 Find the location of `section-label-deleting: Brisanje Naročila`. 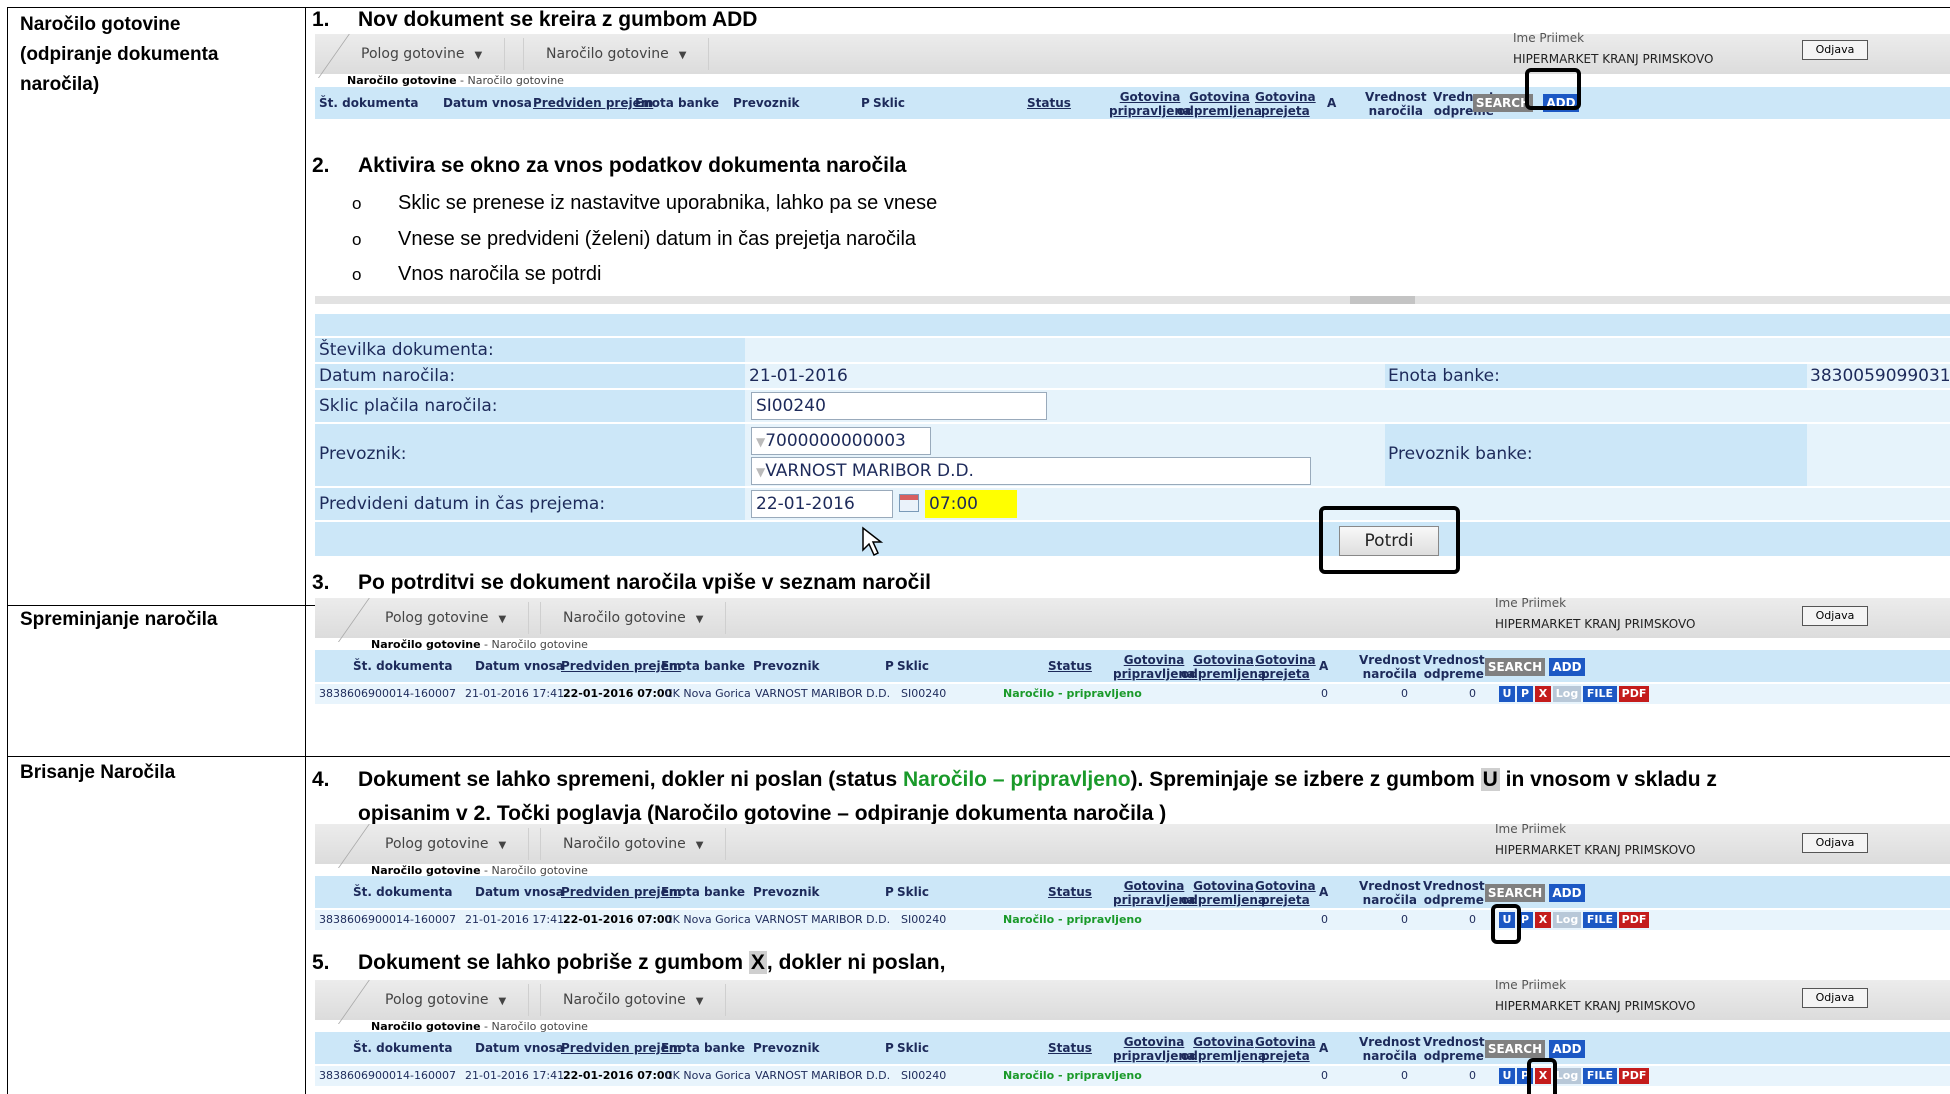

section-label-deleting: Brisanje Naročila is located at coordinates (98, 772).